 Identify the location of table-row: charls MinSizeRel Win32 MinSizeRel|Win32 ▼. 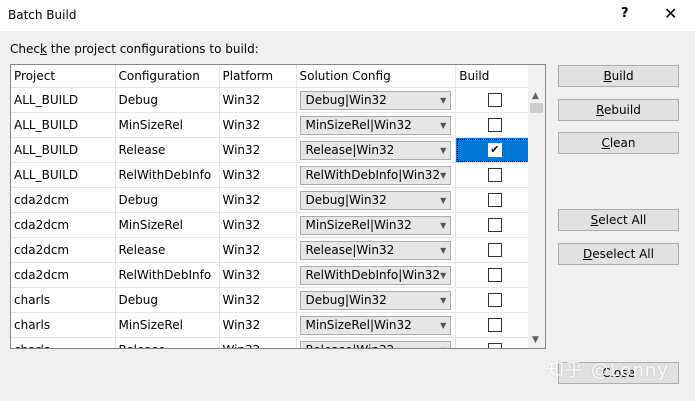
(273, 325).